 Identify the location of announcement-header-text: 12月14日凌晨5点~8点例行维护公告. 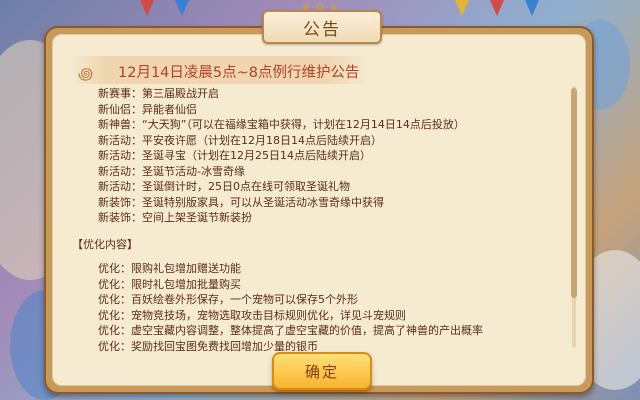
(239, 73).